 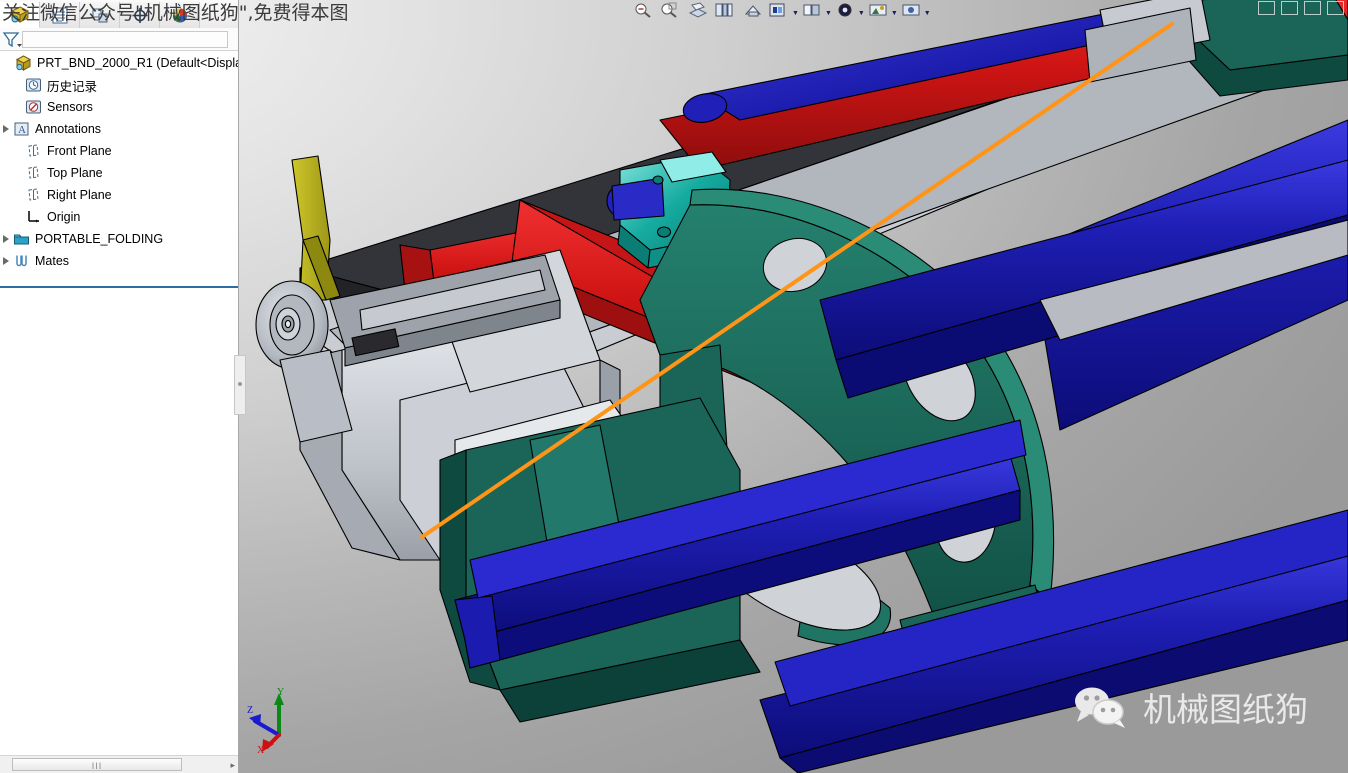 I want to click on view-settings-secondary-icon, so click(x=911, y=10).